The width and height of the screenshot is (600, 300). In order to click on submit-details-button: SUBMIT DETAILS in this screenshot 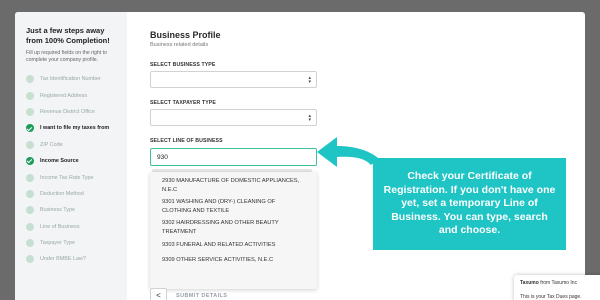, I will do `click(206, 294)`.